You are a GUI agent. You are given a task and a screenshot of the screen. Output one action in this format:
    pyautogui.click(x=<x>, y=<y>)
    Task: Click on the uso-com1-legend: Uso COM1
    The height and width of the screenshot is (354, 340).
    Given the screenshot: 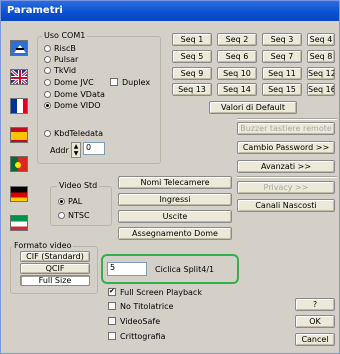 What is the action you would take?
    pyautogui.click(x=65, y=35)
    